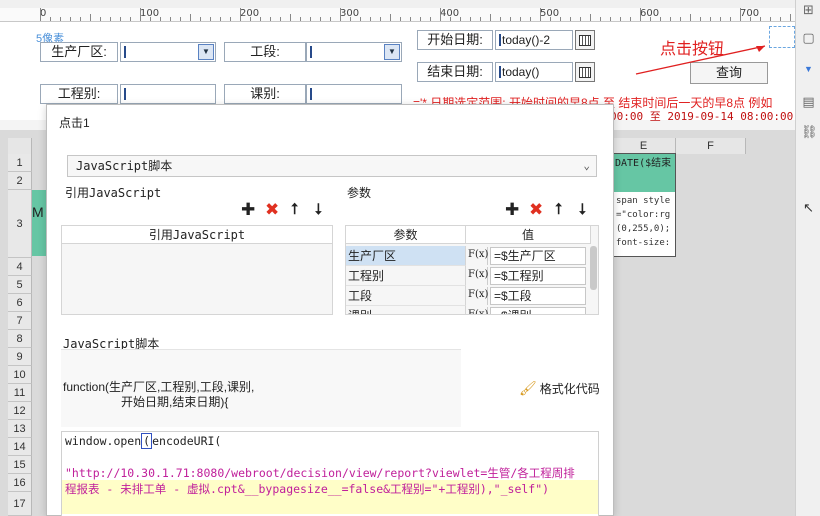 The width and height of the screenshot is (820, 516). Describe the element at coordinates (20, 447) in the screenshot. I see `row-header: 14` at that location.